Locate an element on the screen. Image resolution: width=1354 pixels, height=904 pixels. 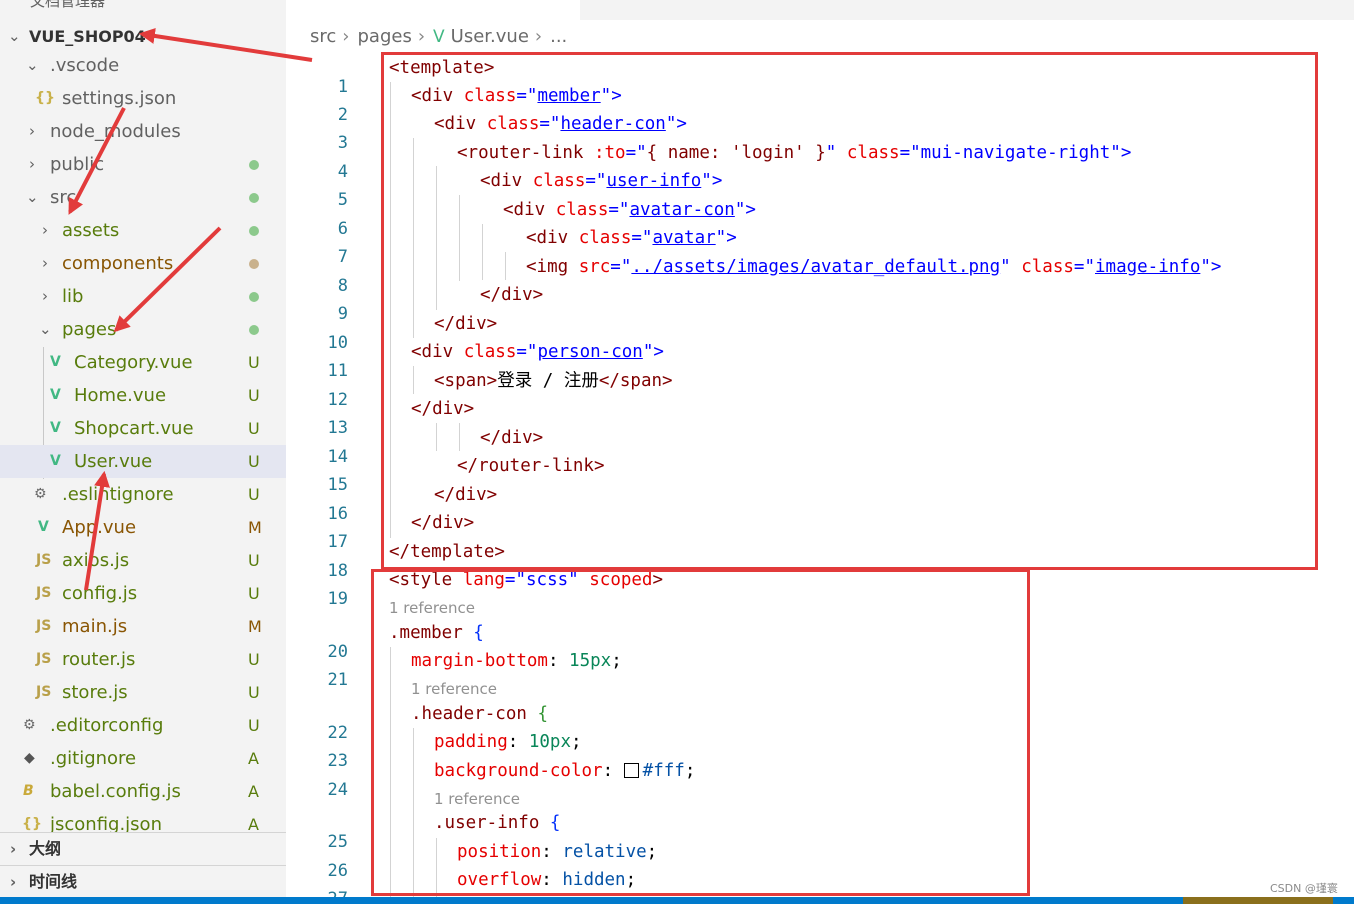
tree-item-label: User.vue is located at coordinates (113, 461).